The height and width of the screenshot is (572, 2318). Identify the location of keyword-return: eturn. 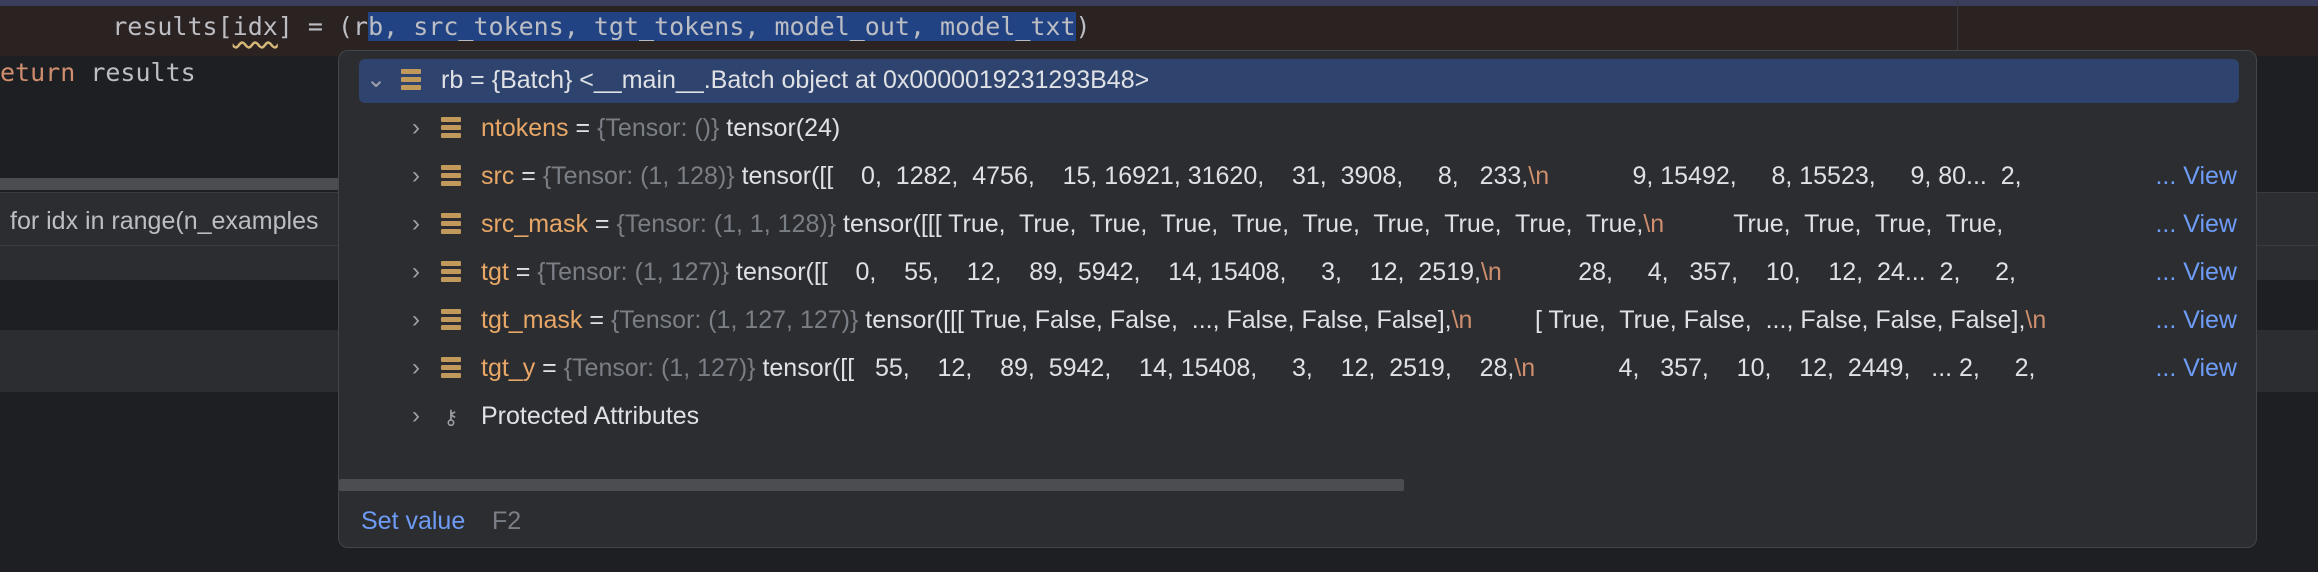
(38, 72).